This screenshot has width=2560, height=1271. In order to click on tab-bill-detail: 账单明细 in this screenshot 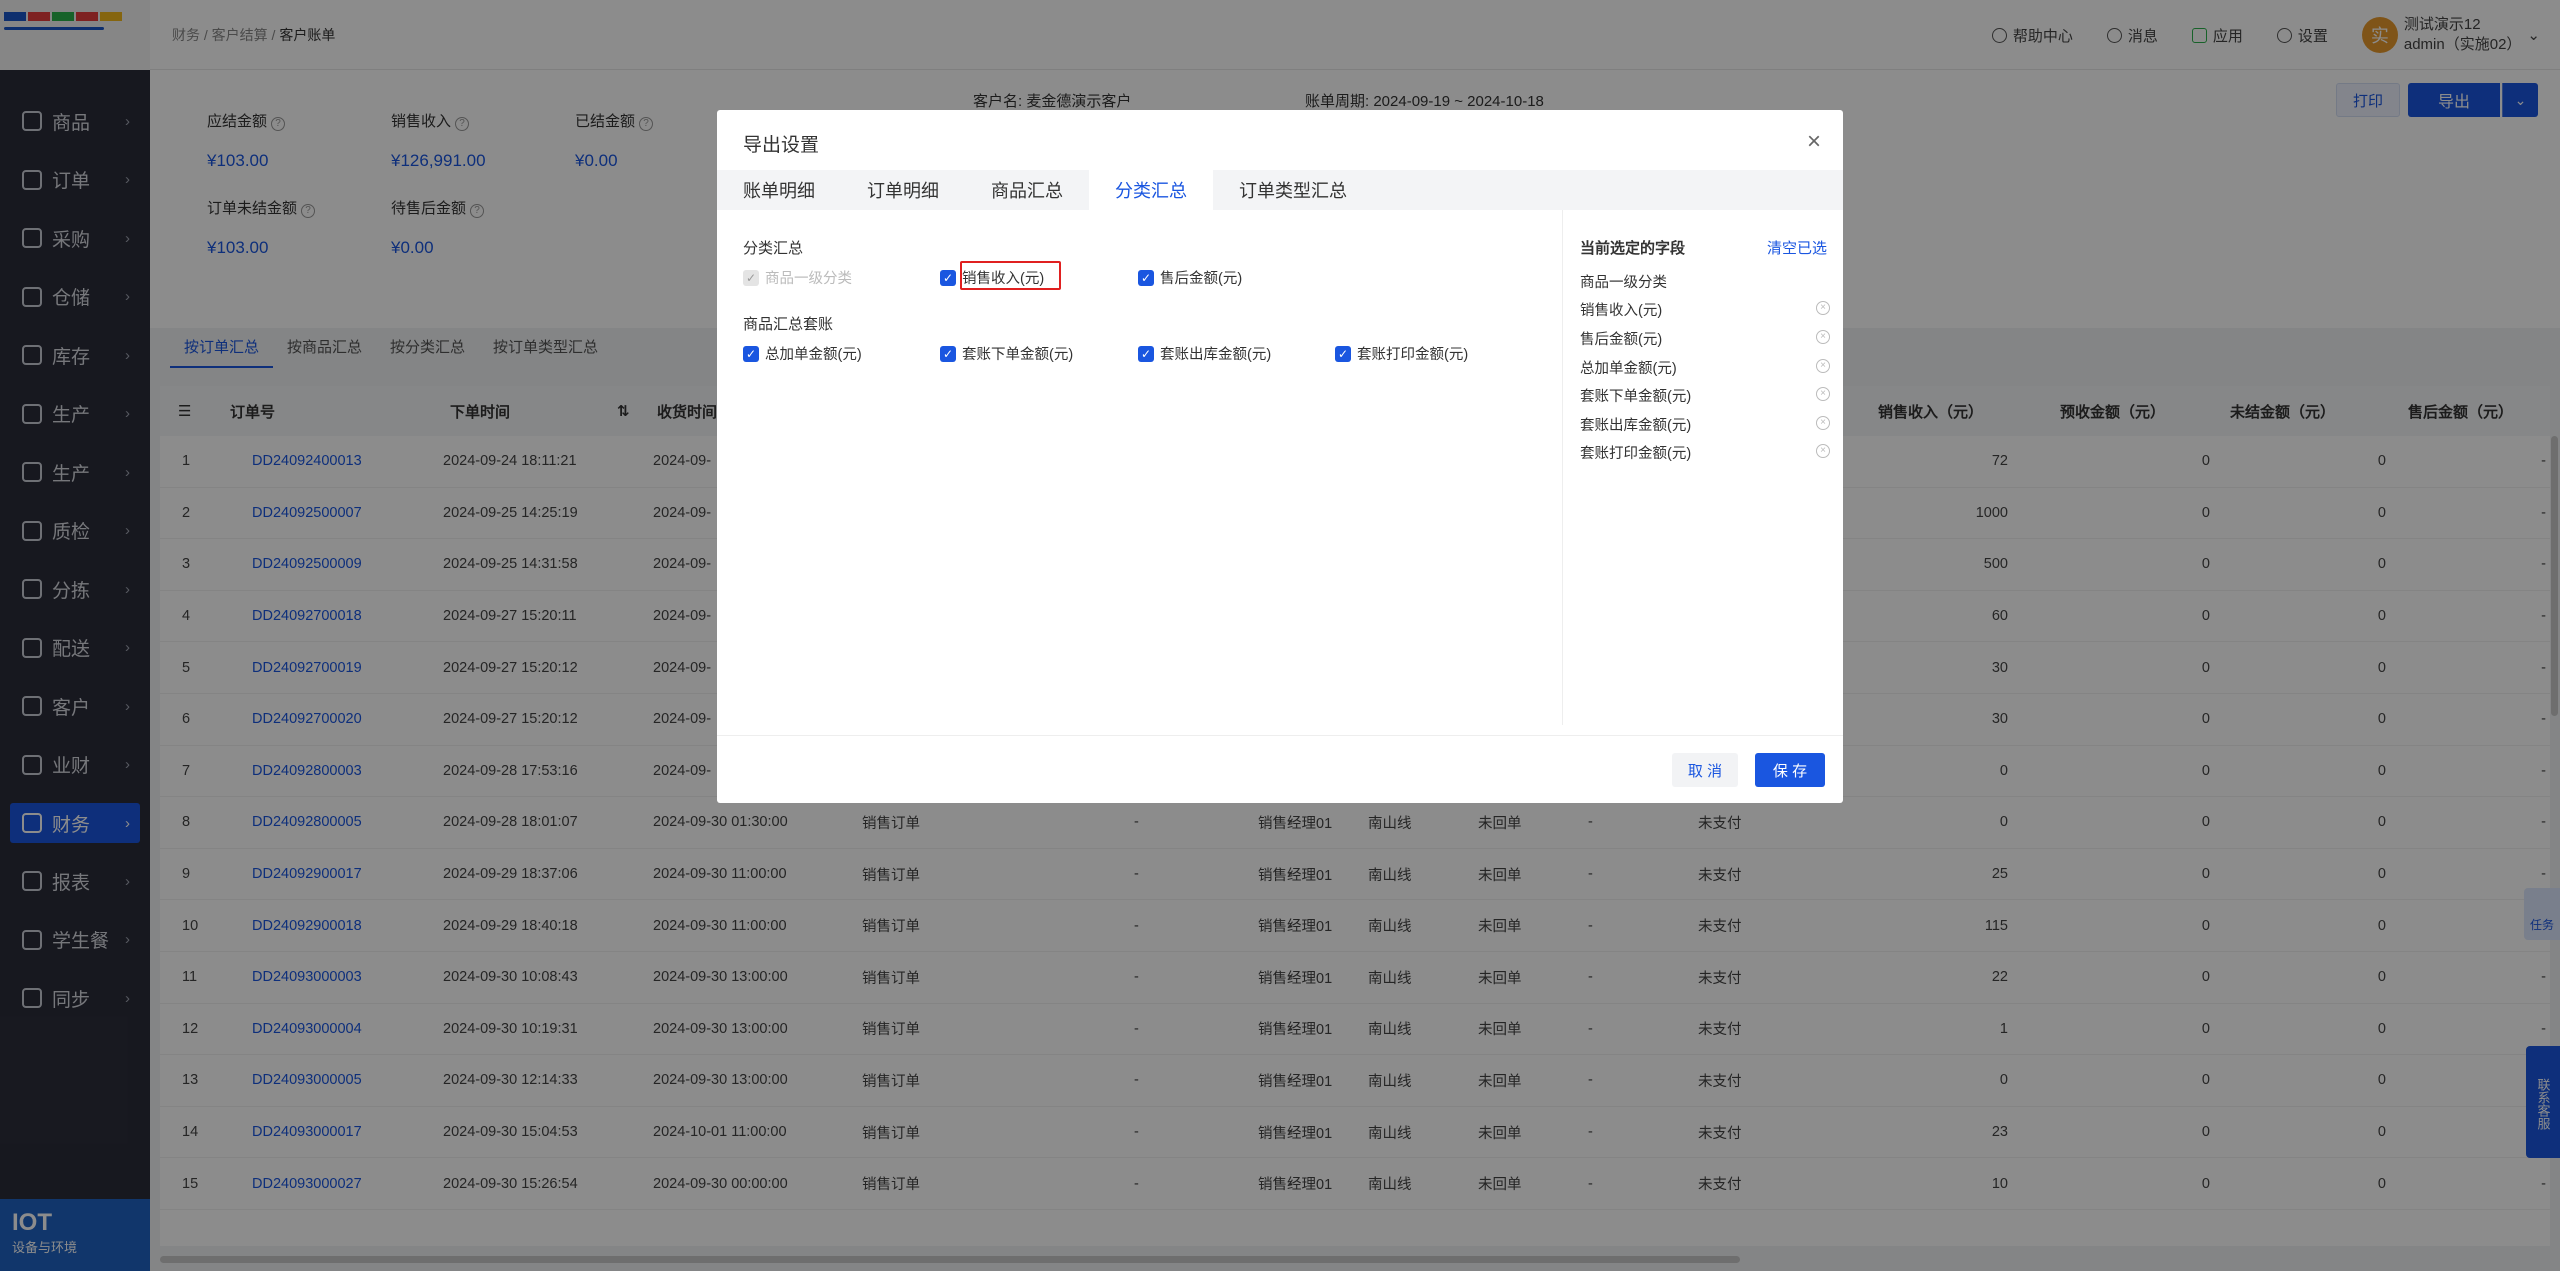, I will do `click(779, 190)`.